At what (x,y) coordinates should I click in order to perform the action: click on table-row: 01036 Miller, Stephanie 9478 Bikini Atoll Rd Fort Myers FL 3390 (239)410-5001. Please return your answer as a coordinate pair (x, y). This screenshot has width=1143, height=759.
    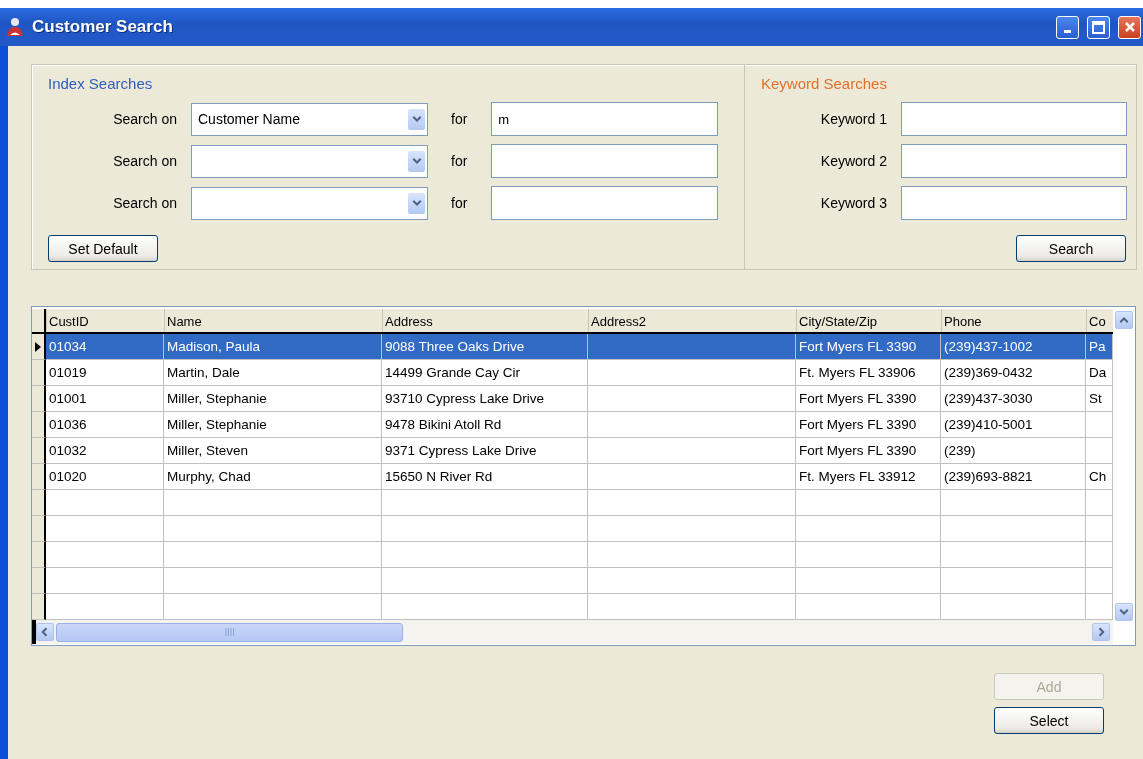
    Looking at the image, I should click on (572, 425).